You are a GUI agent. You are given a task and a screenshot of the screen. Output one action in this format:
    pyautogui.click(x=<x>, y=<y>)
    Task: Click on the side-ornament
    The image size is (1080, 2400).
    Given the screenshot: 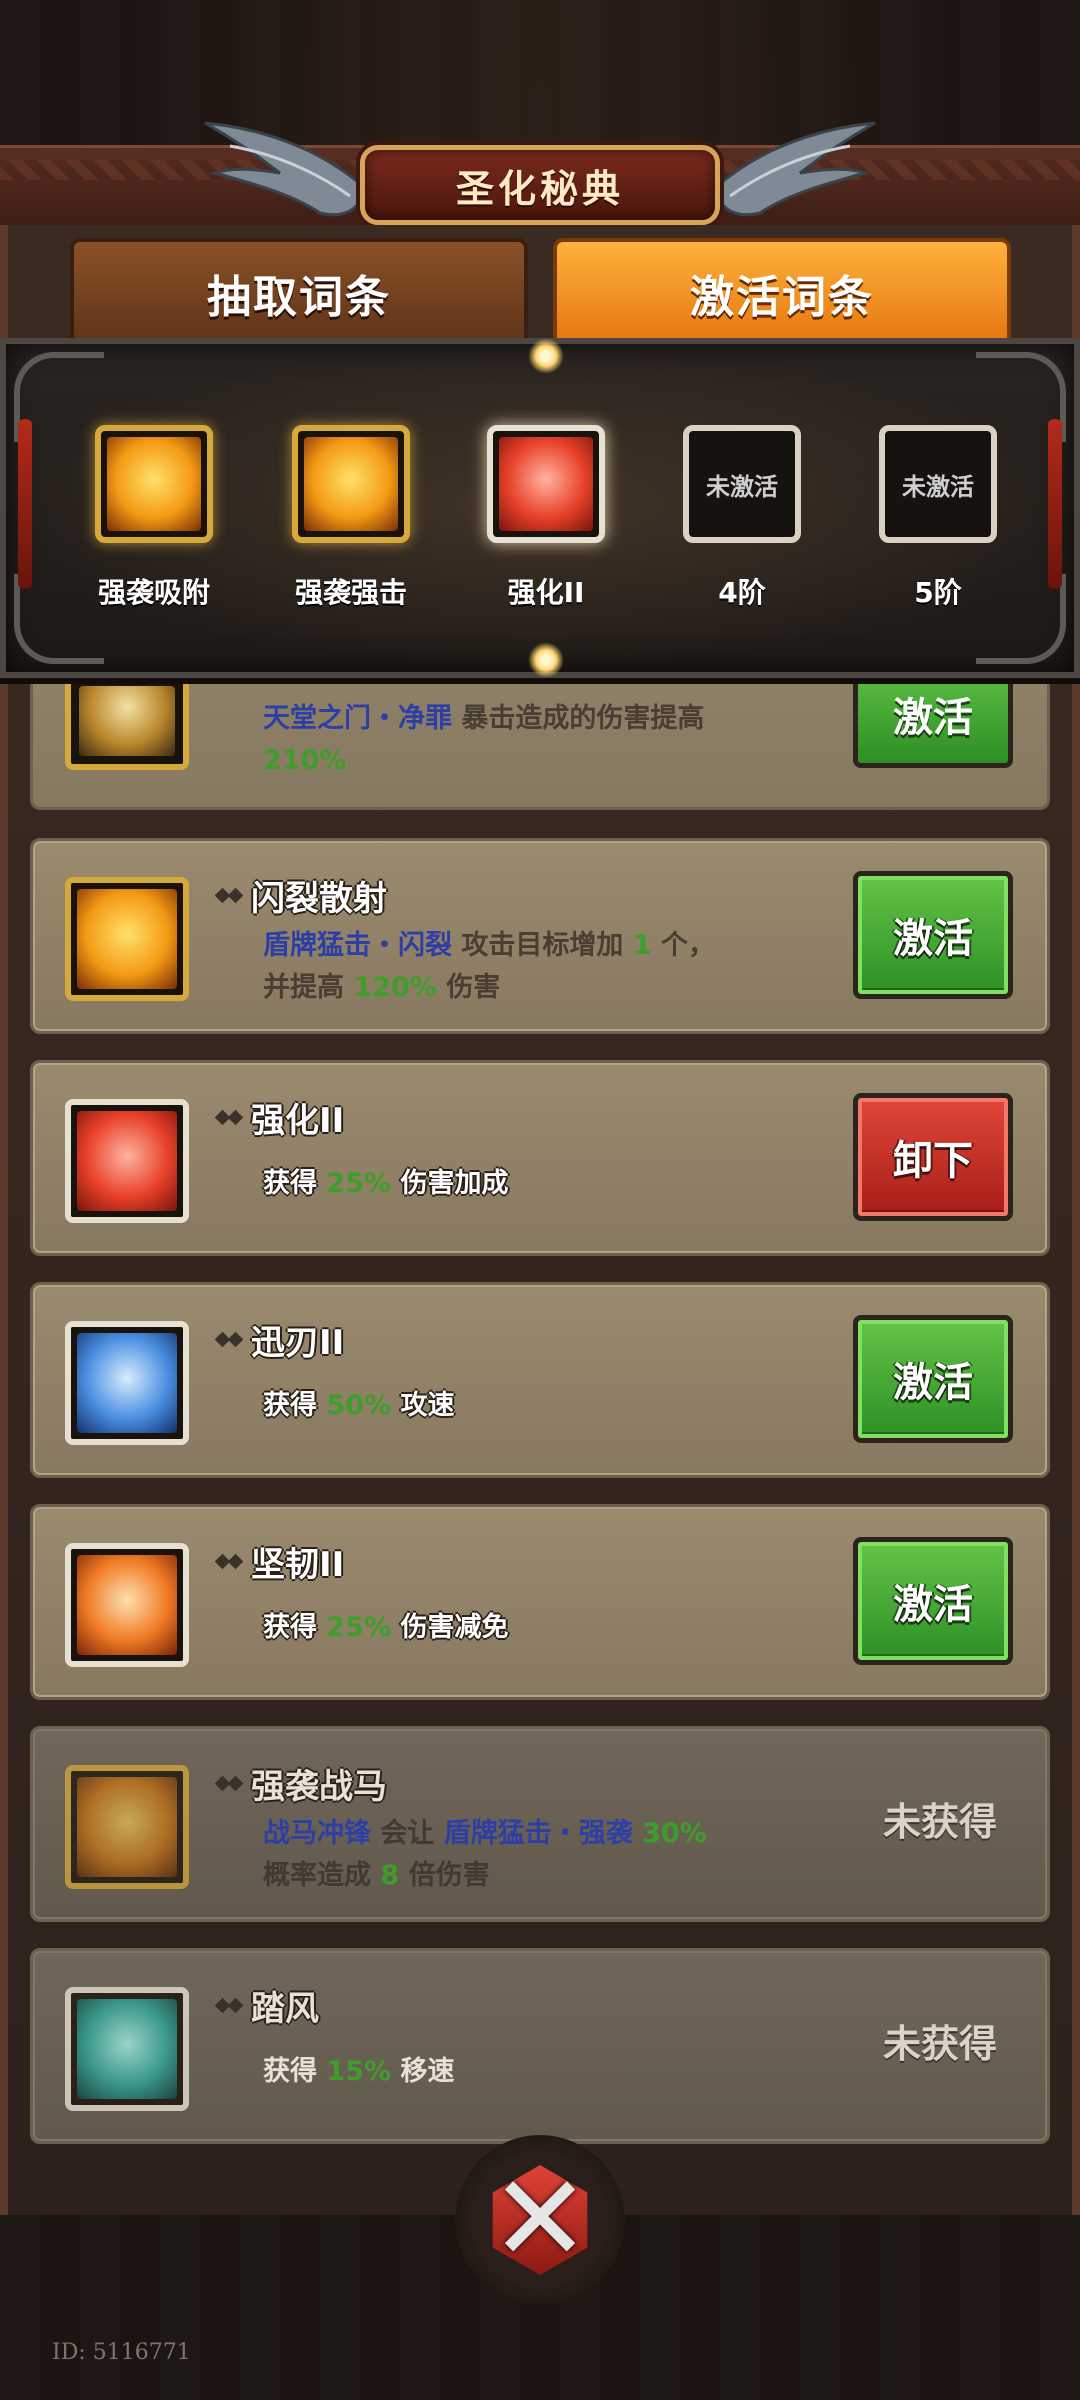 What is the action you would take?
    pyautogui.click(x=1055, y=504)
    